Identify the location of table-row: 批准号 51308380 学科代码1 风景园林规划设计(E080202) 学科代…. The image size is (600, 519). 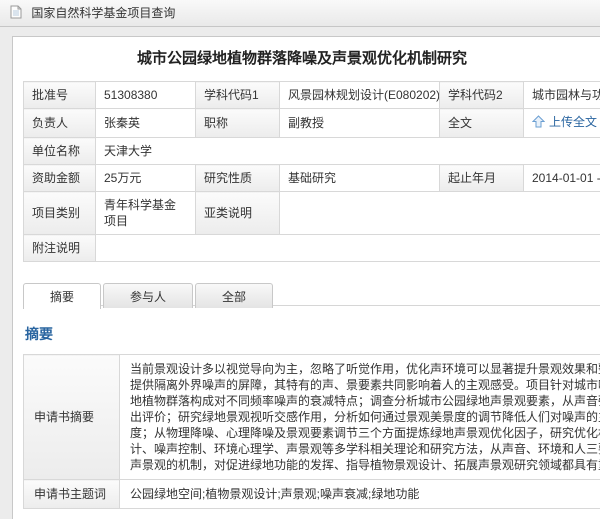
(311, 95).